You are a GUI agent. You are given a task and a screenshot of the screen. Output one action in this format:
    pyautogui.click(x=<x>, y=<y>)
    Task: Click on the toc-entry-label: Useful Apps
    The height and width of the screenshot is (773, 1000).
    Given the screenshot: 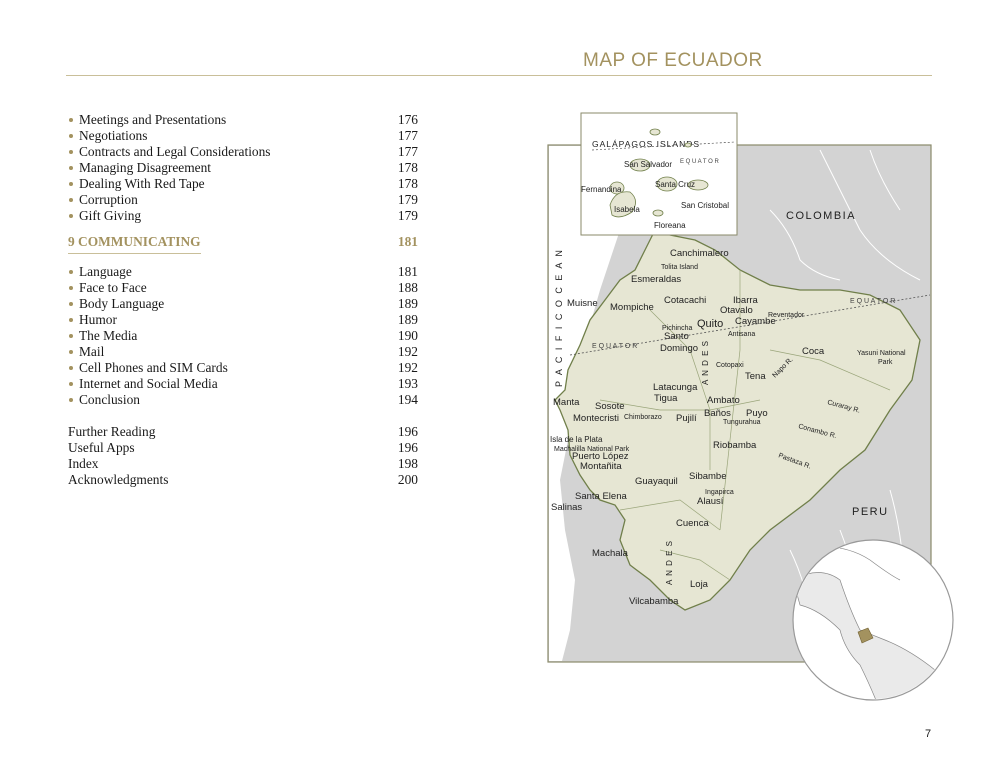 What is the action you would take?
    pyautogui.click(x=101, y=447)
    